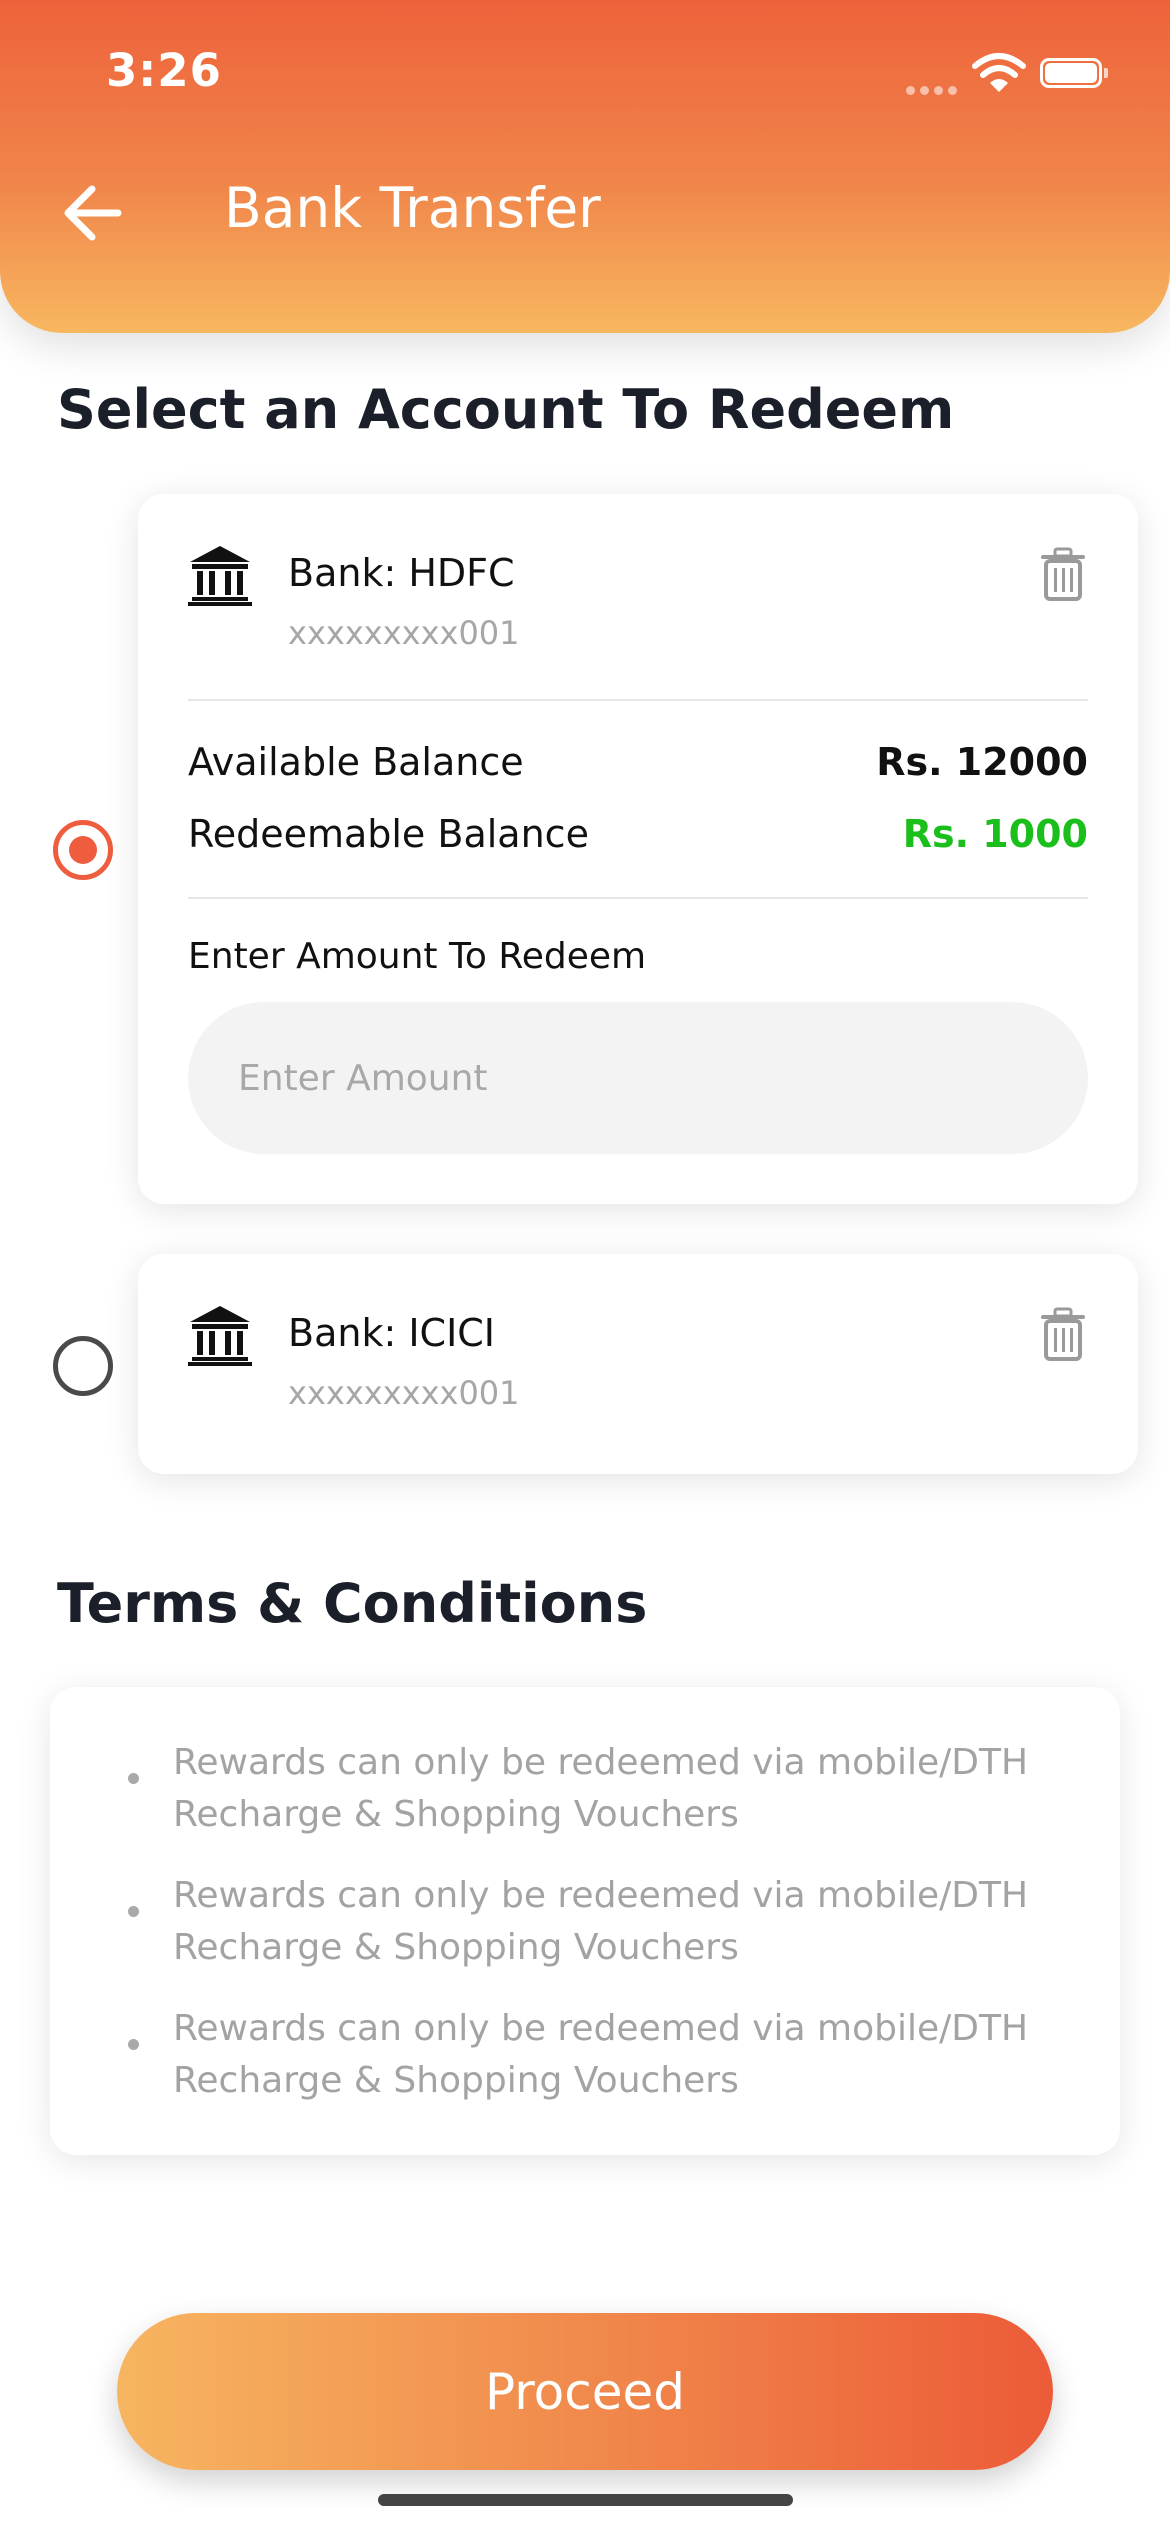  I want to click on amount-input, so click(638, 1078).